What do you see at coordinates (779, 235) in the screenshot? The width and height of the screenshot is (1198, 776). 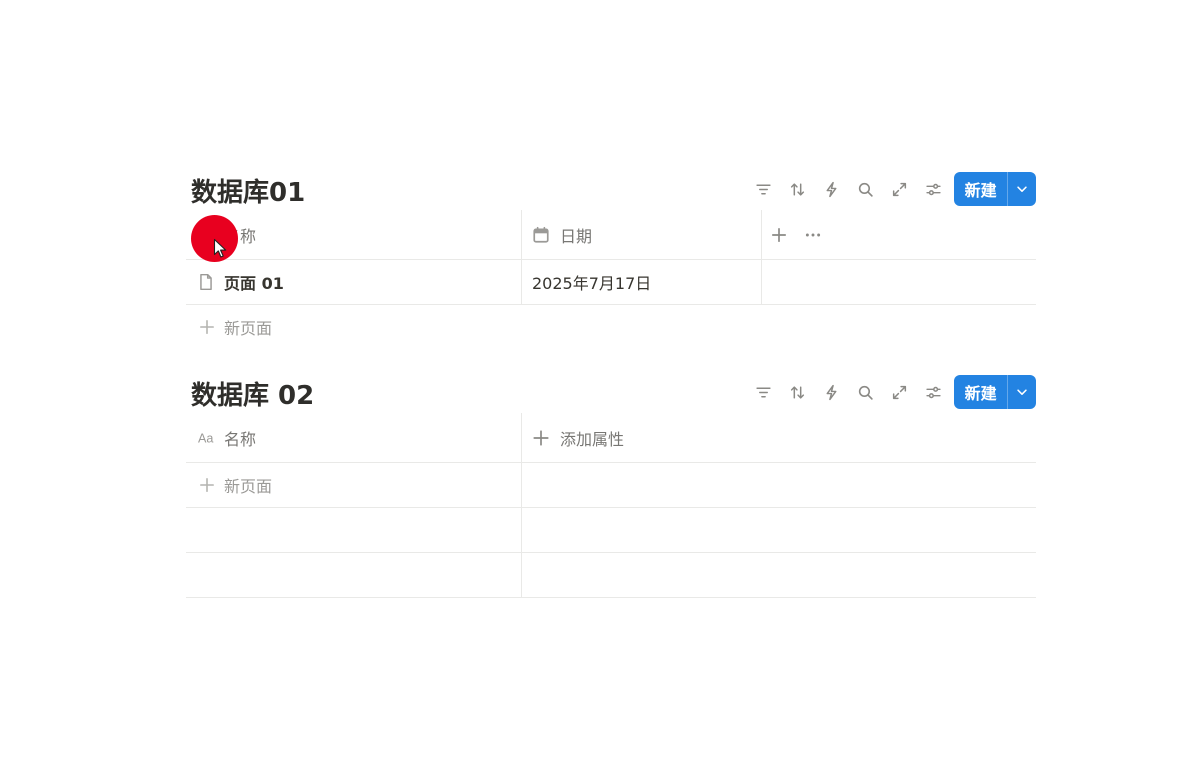 I see `add-column-icon` at bounding box center [779, 235].